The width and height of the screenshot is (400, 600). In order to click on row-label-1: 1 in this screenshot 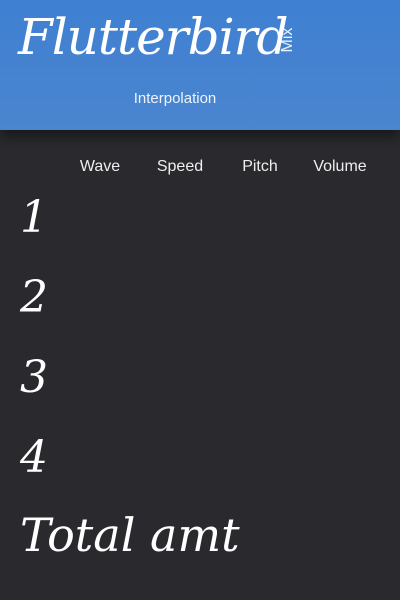, I will do `click(34, 217)`.